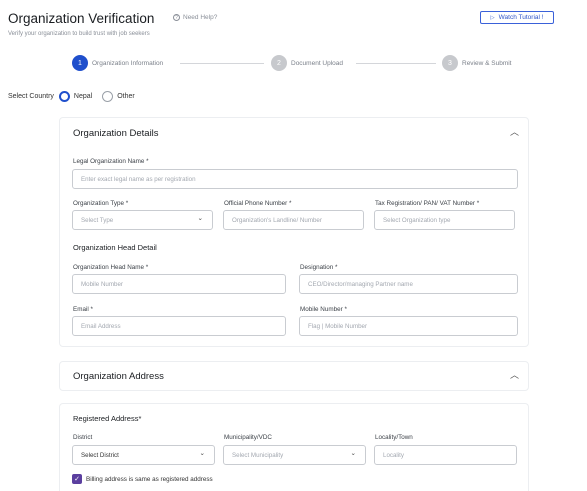  I want to click on step-label: Organization Information, so click(128, 63).